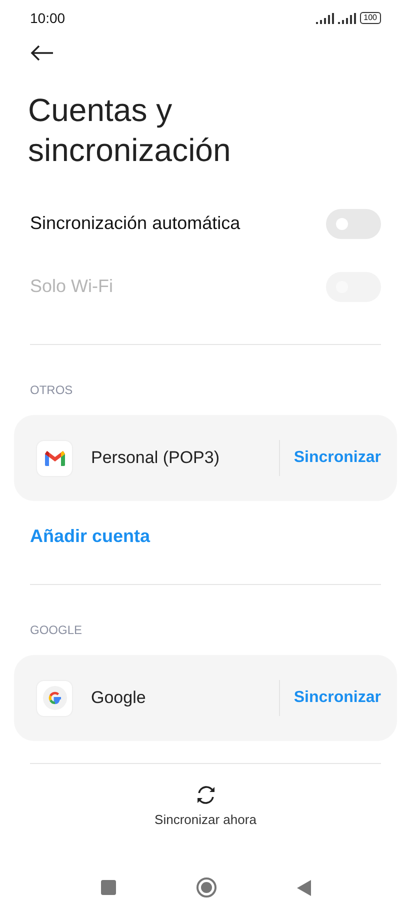 This screenshot has height=914, width=411. What do you see at coordinates (54, 698) in the screenshot?
I see `g-logo-icon` at bounding box center [54, 698].